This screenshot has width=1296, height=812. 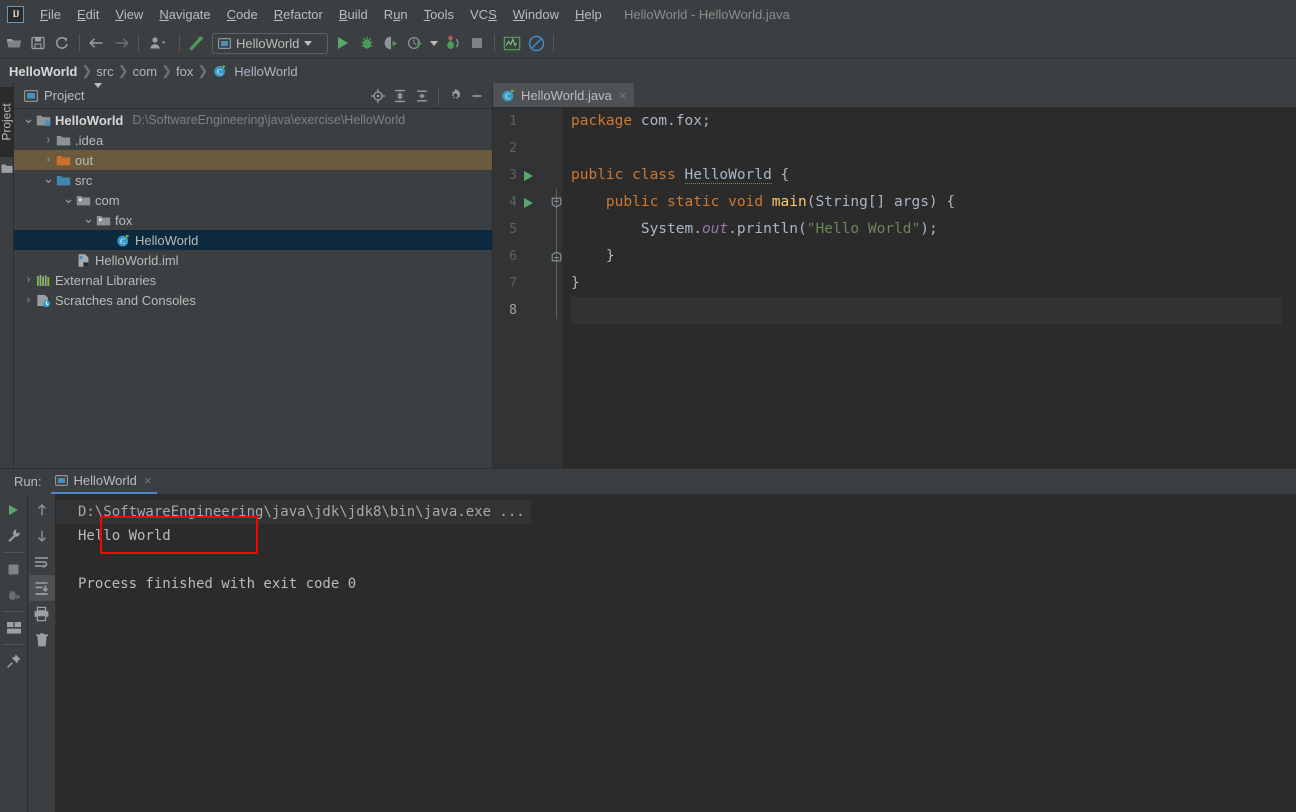 I want to click on gutter-line-8: 8, so click(x=522, y=310).